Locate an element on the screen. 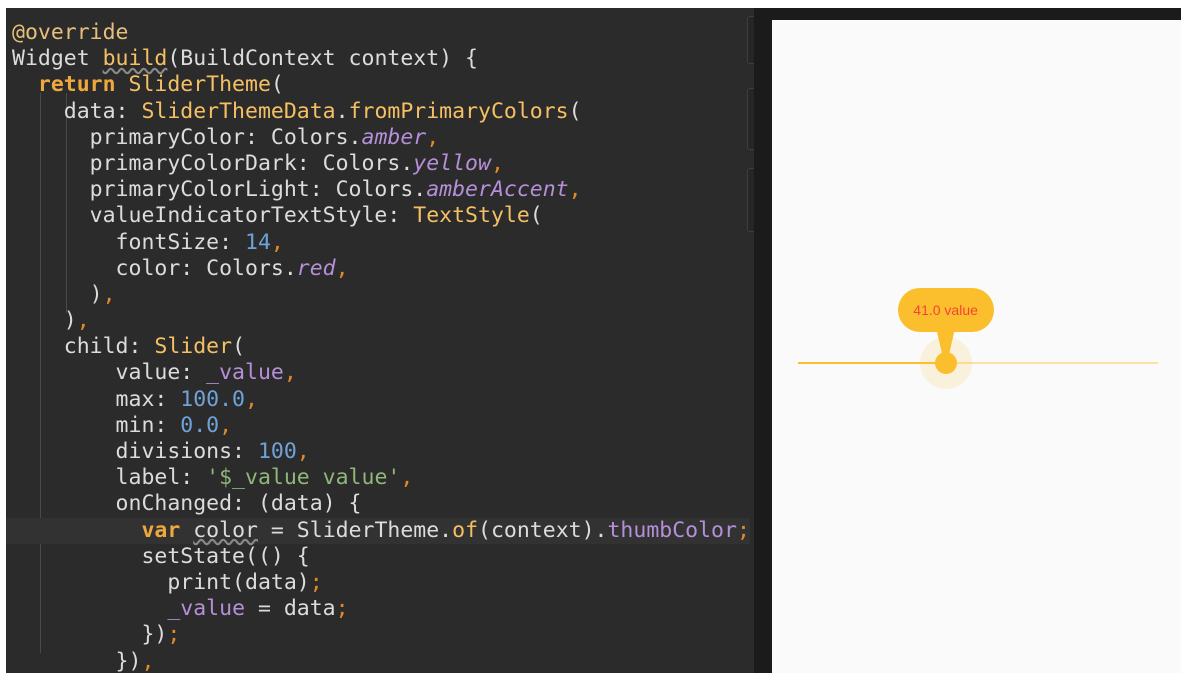 The width and height of the screenshot is (1197, 673). code-line: primaryColorDark: Colors.yellow, is located at coordinates (361, 164).